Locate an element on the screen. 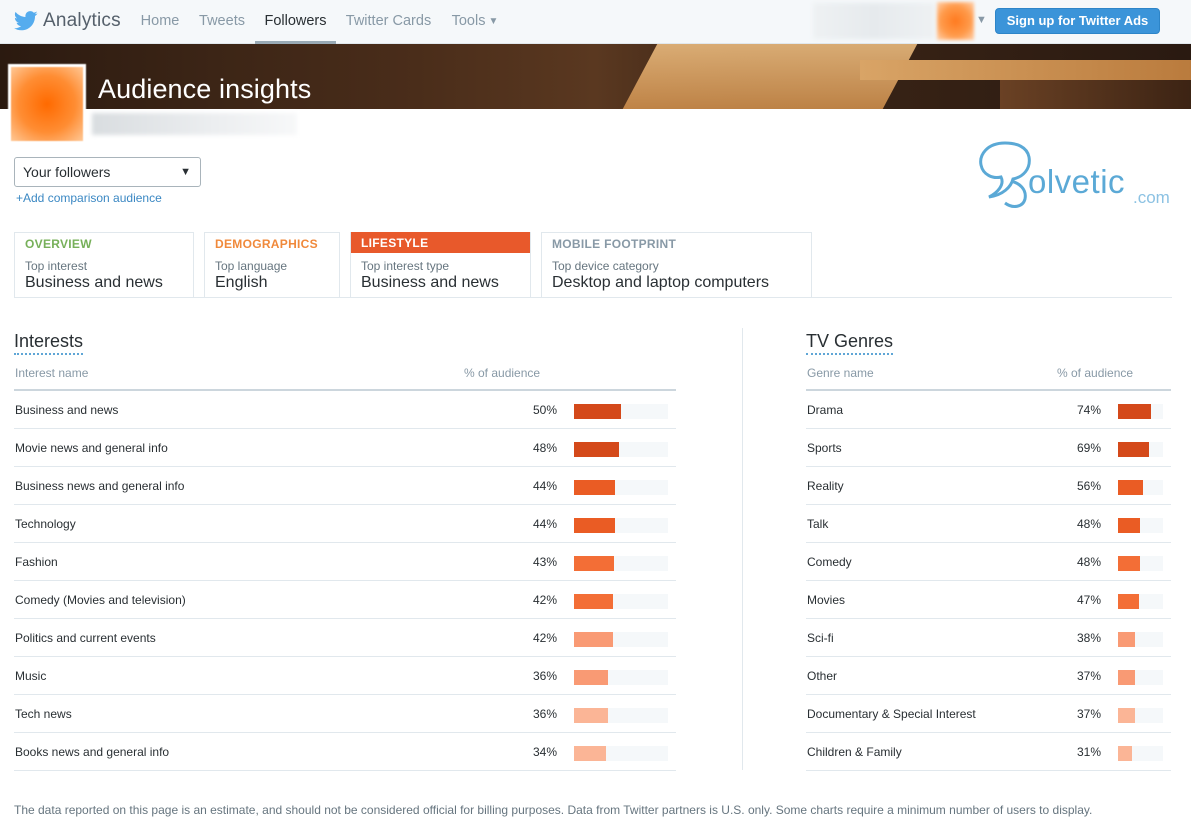 The height and width of the screenshot is (833, 1191). nav-tools-label: Tools is located at coordinates (468, 21).